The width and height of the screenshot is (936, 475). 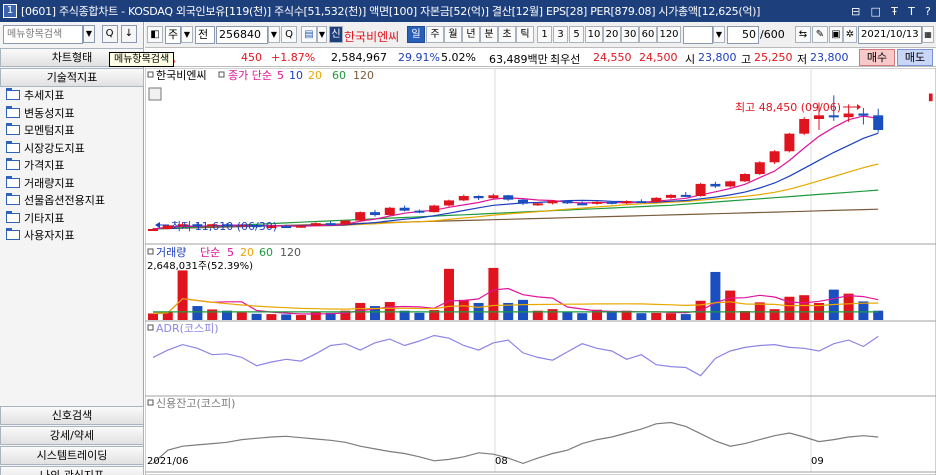 I want to click on tree-item: 모멘텀지표, so click(x=72, y=131).